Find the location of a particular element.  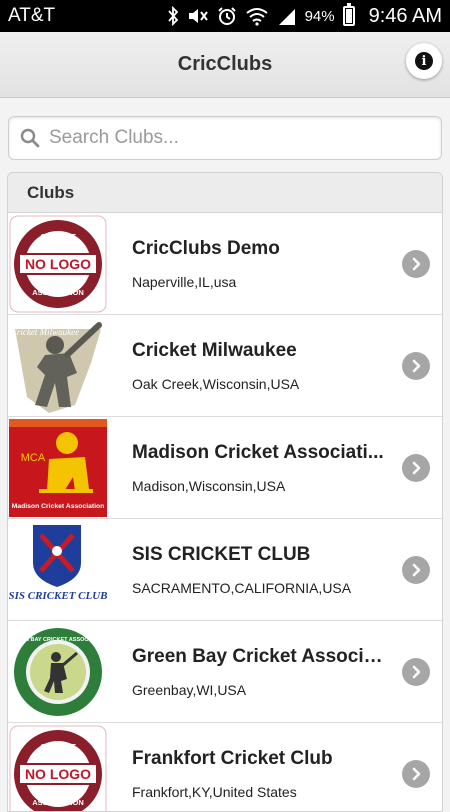

info-icon: i is located at coordinates (424, 61).